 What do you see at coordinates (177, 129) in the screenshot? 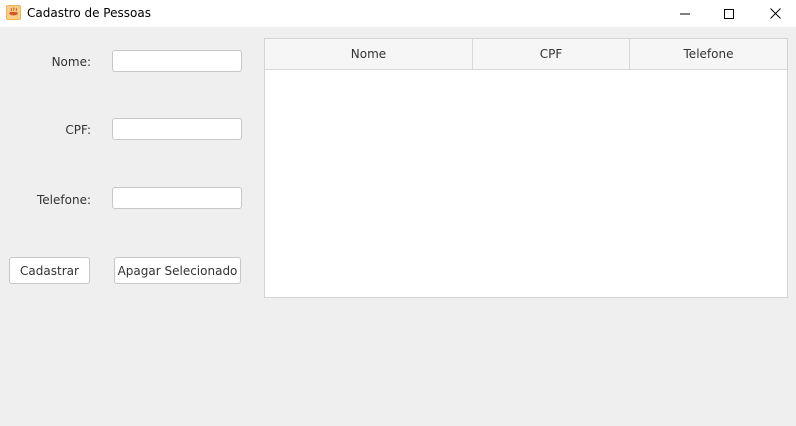
I see `cpf-input` at bounding box center [177, 129].